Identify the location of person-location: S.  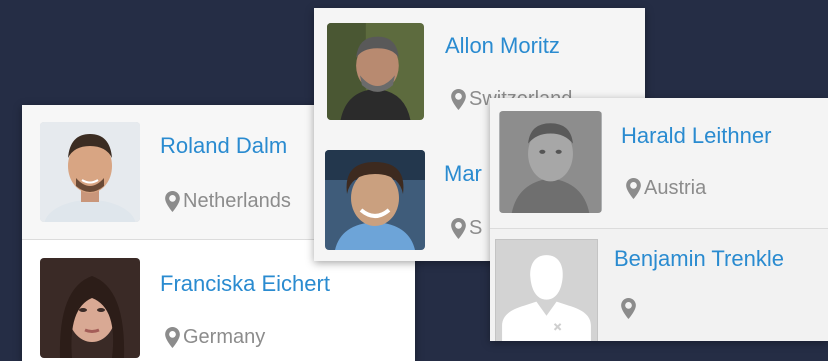
(466, 228).